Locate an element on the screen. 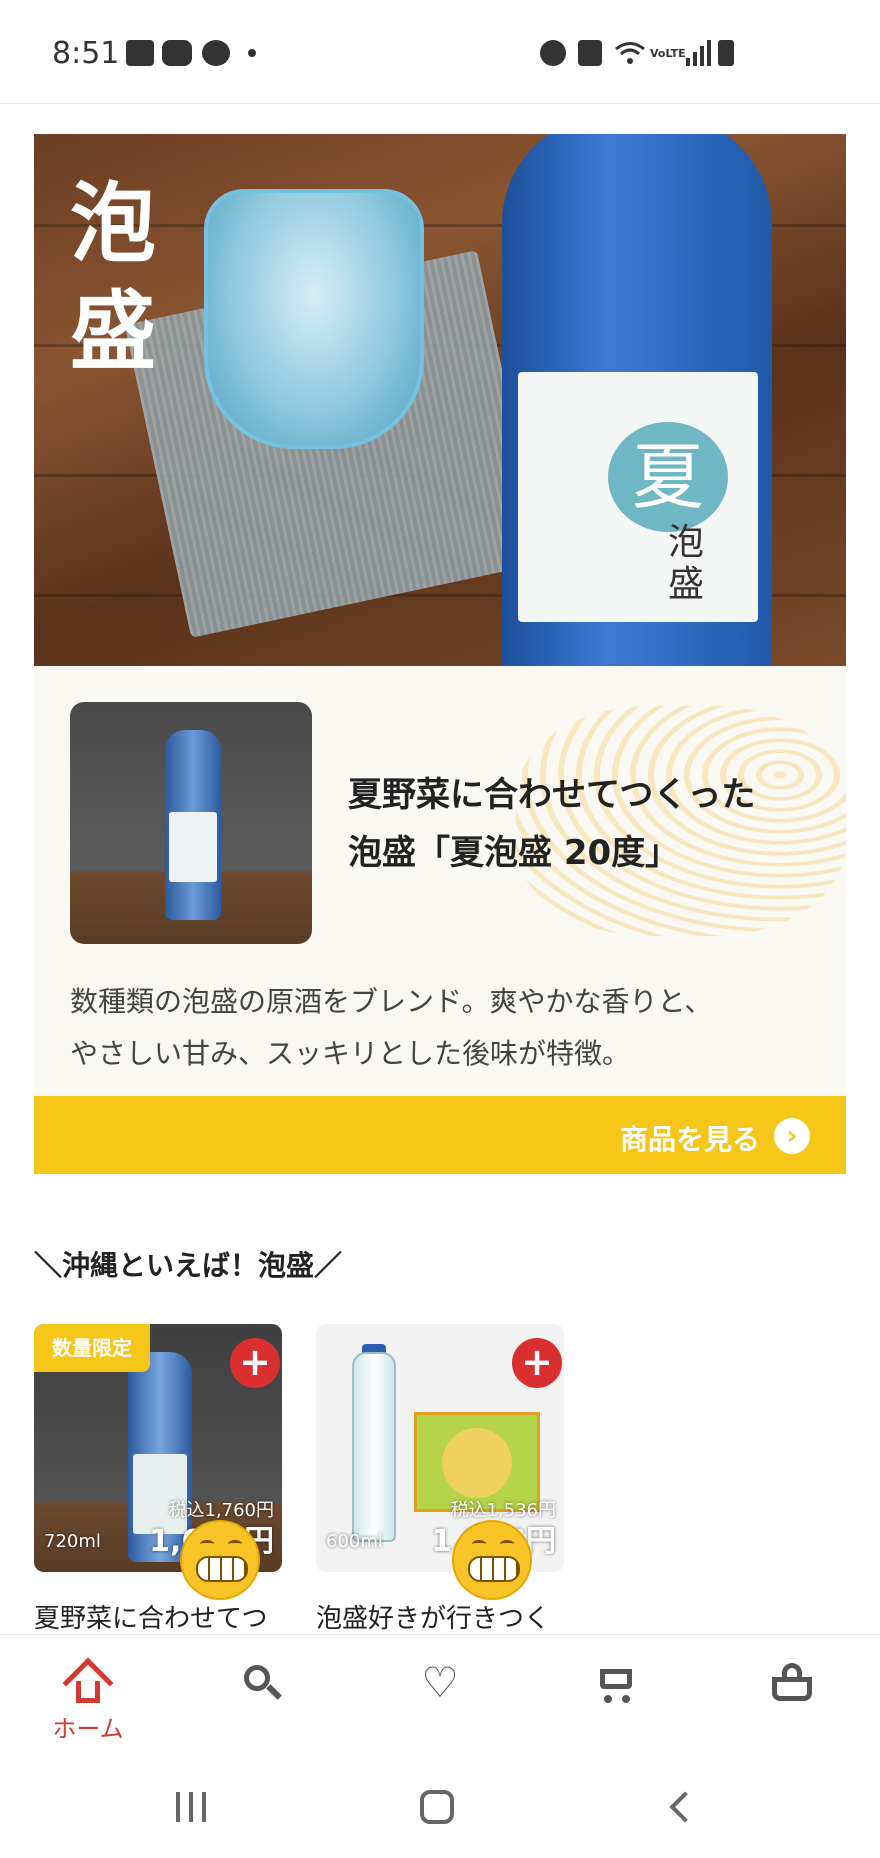 This screenshot has width=880, height=1858. cart-icon is located at coordinates (616, 1683).